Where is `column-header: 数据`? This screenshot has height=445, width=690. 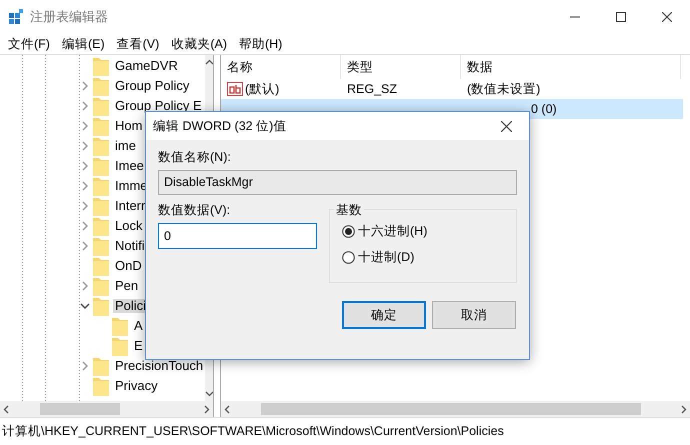
column-header: 数据 is located at coordinates (571, 67).